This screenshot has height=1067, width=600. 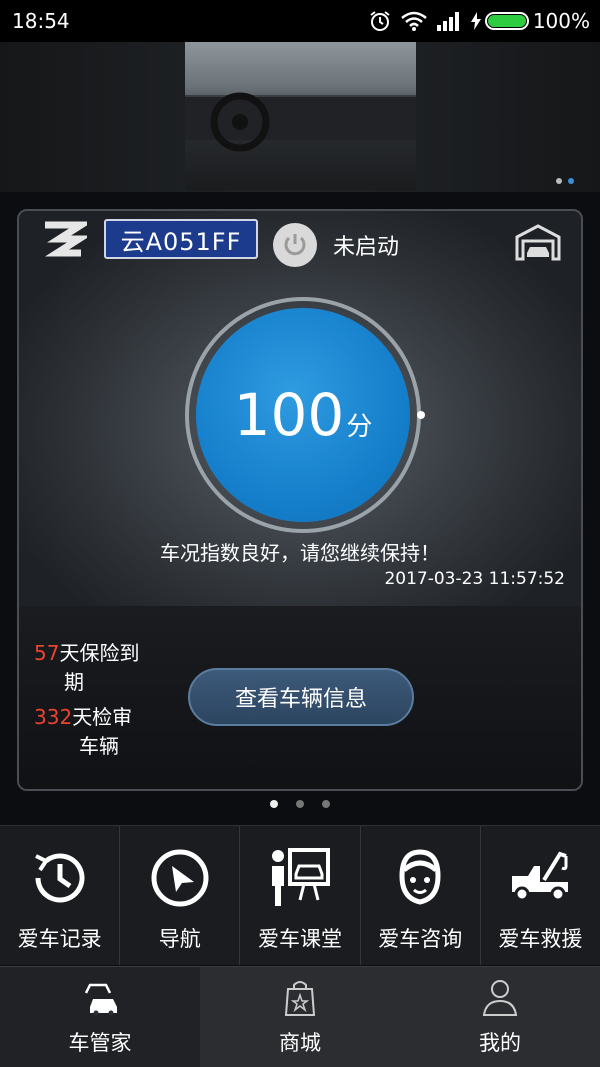 I want to click on condition-score-gauge: 100 分, so click(x=305, y=415).